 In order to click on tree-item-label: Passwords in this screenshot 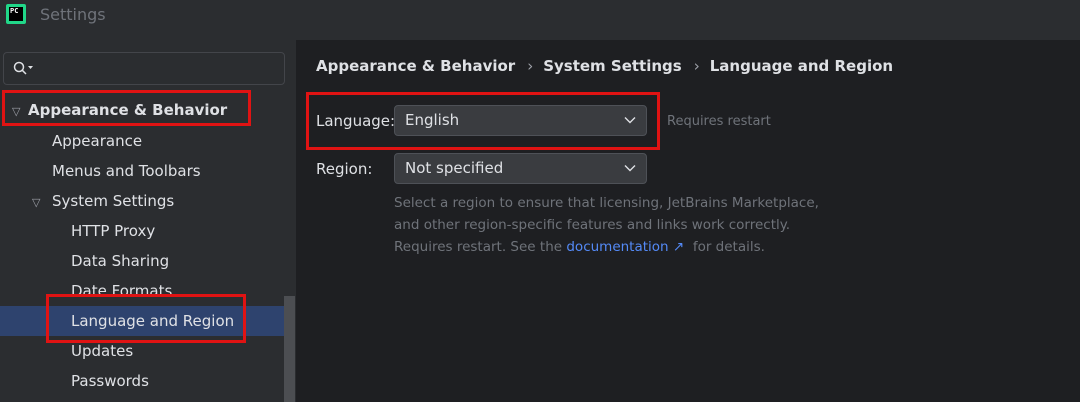, I will do `click(110, 381)`.